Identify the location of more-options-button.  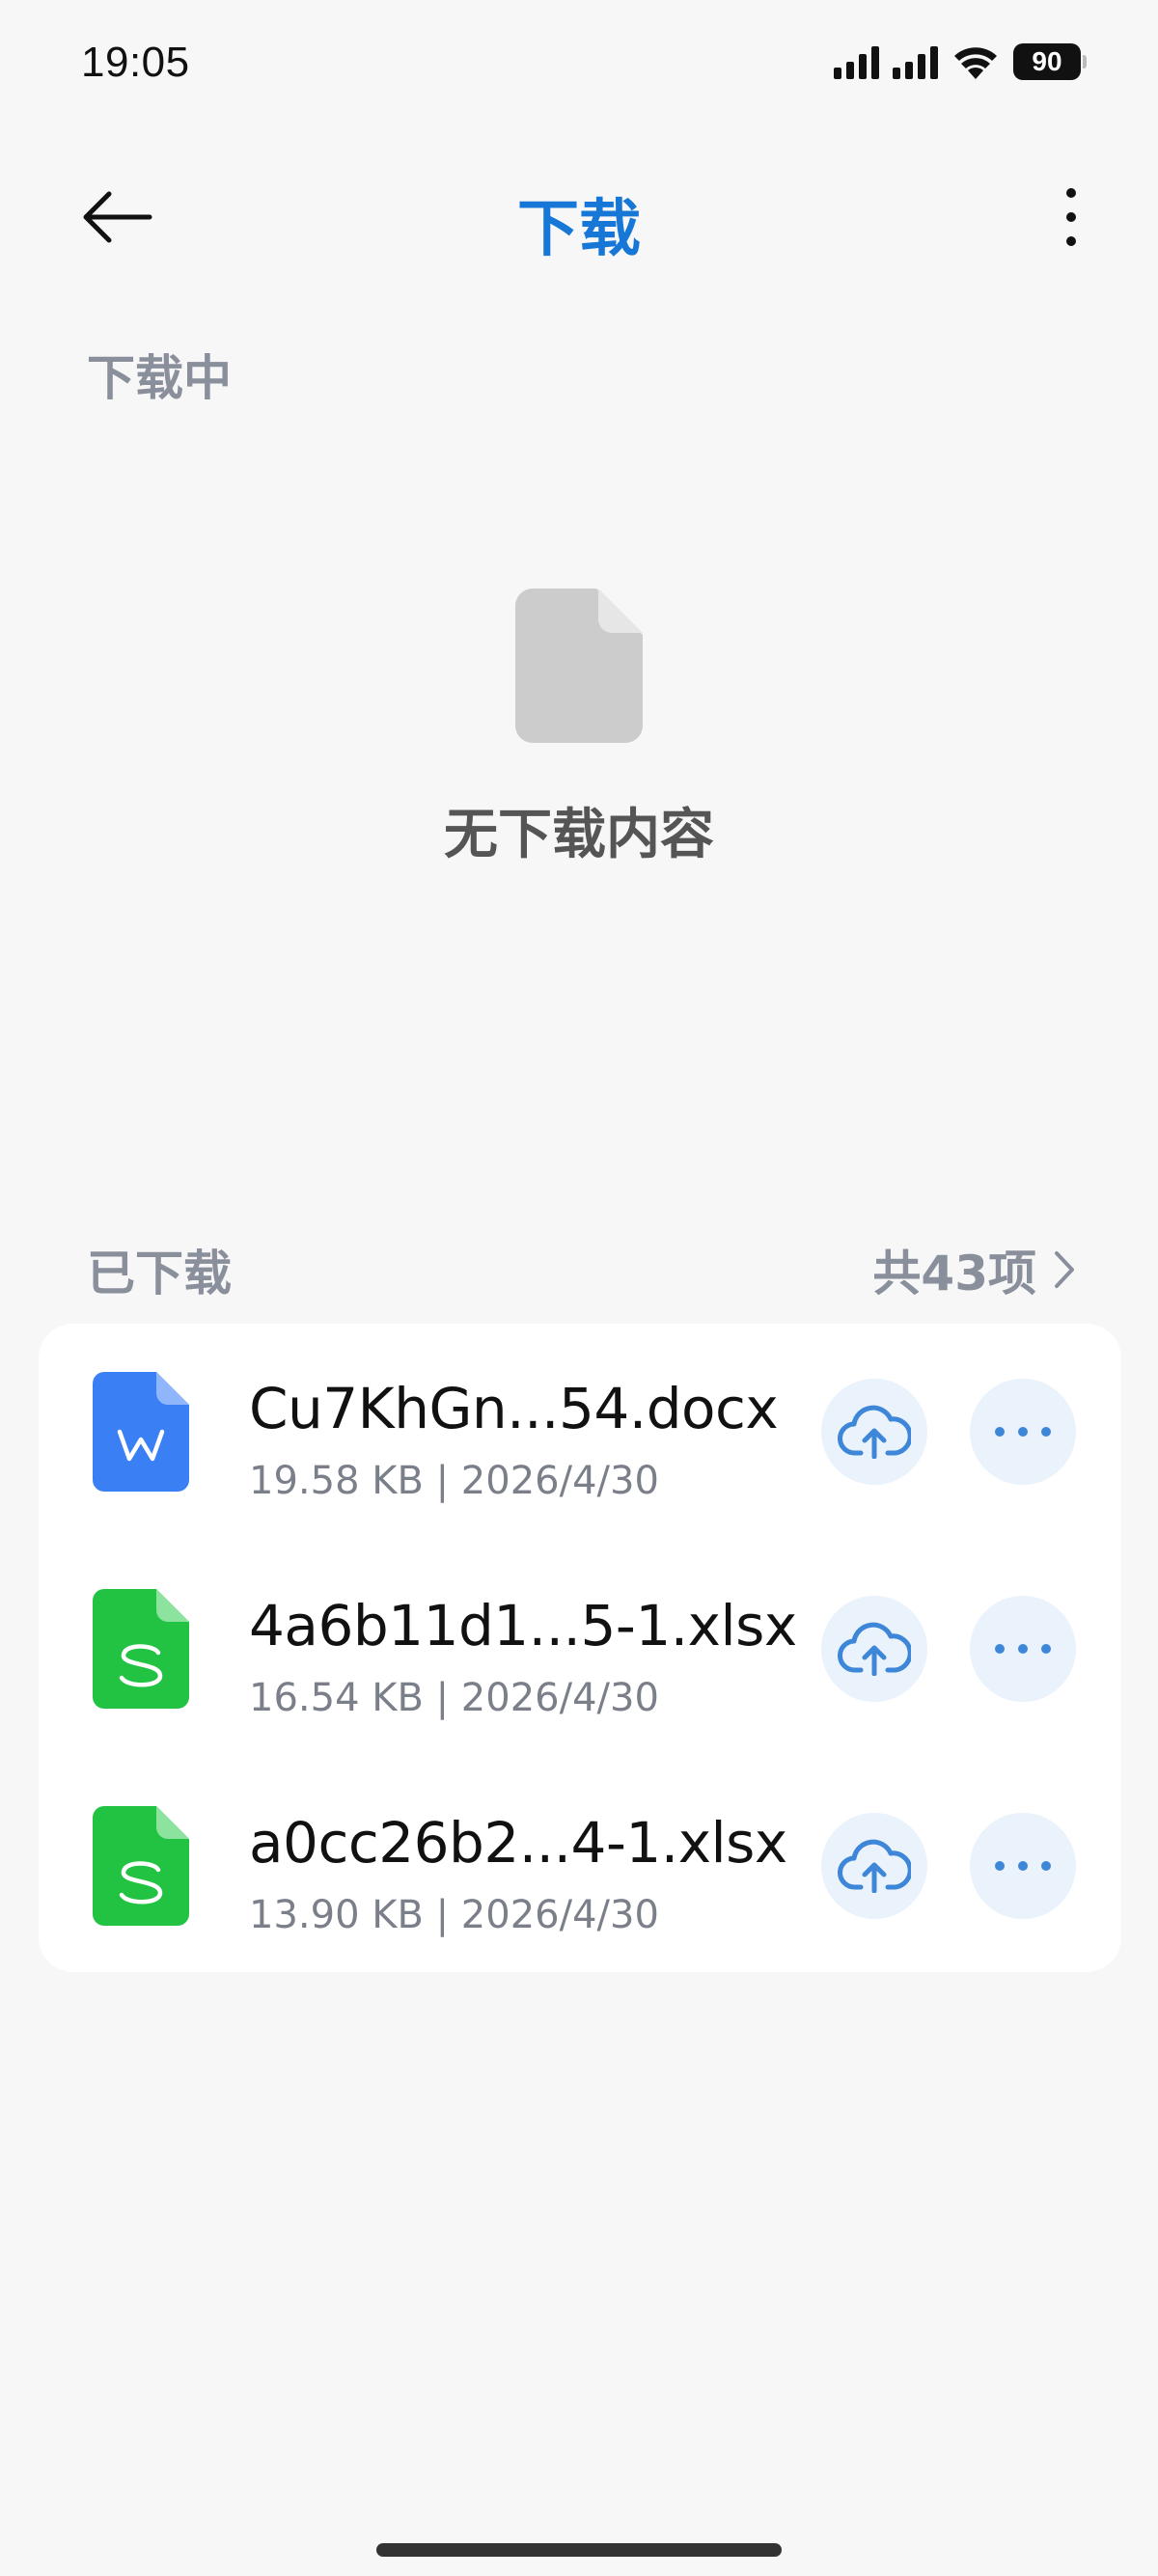
(1071, 217).